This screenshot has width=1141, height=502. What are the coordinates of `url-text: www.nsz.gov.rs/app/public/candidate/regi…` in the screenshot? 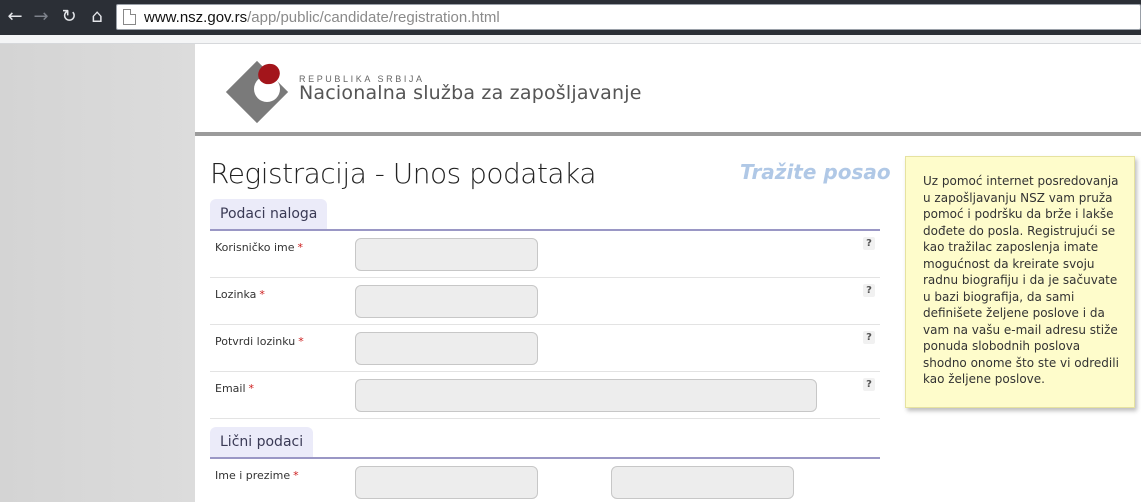 It's located at (322, 17).